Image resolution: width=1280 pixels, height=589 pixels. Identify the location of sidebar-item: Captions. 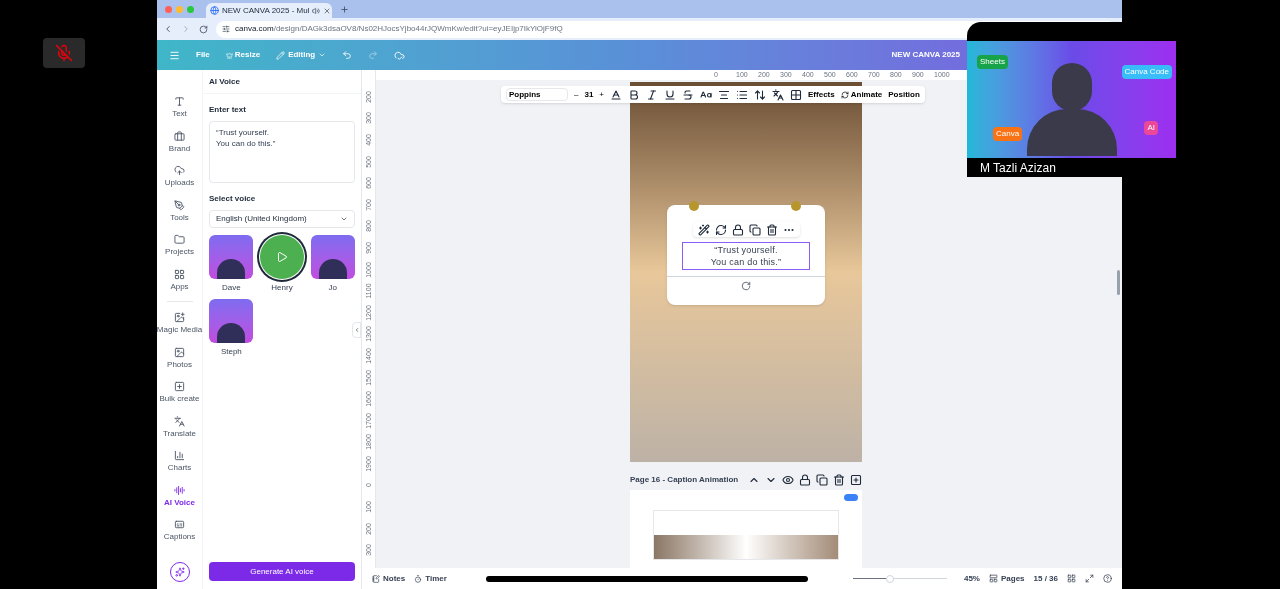
(179, 530).